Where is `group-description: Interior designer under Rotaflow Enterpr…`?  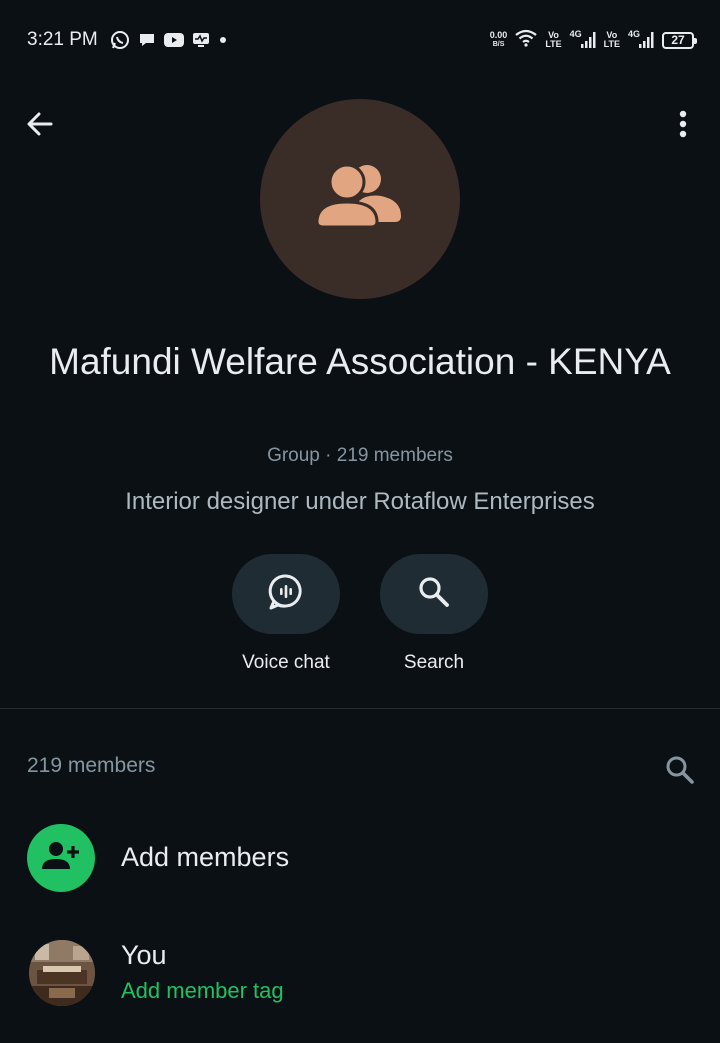 group-description: Interior designer under Rotaflow Enterpr… is located at coordinates (360, 502).